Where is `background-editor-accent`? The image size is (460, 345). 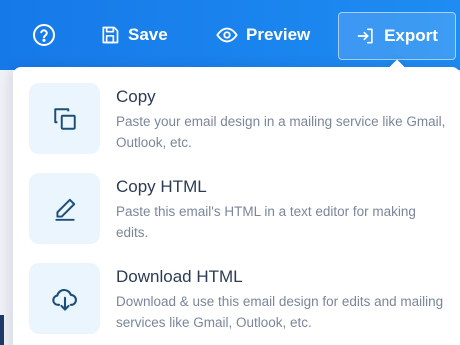
background-editor-accent is located at coordinates (2, 330).